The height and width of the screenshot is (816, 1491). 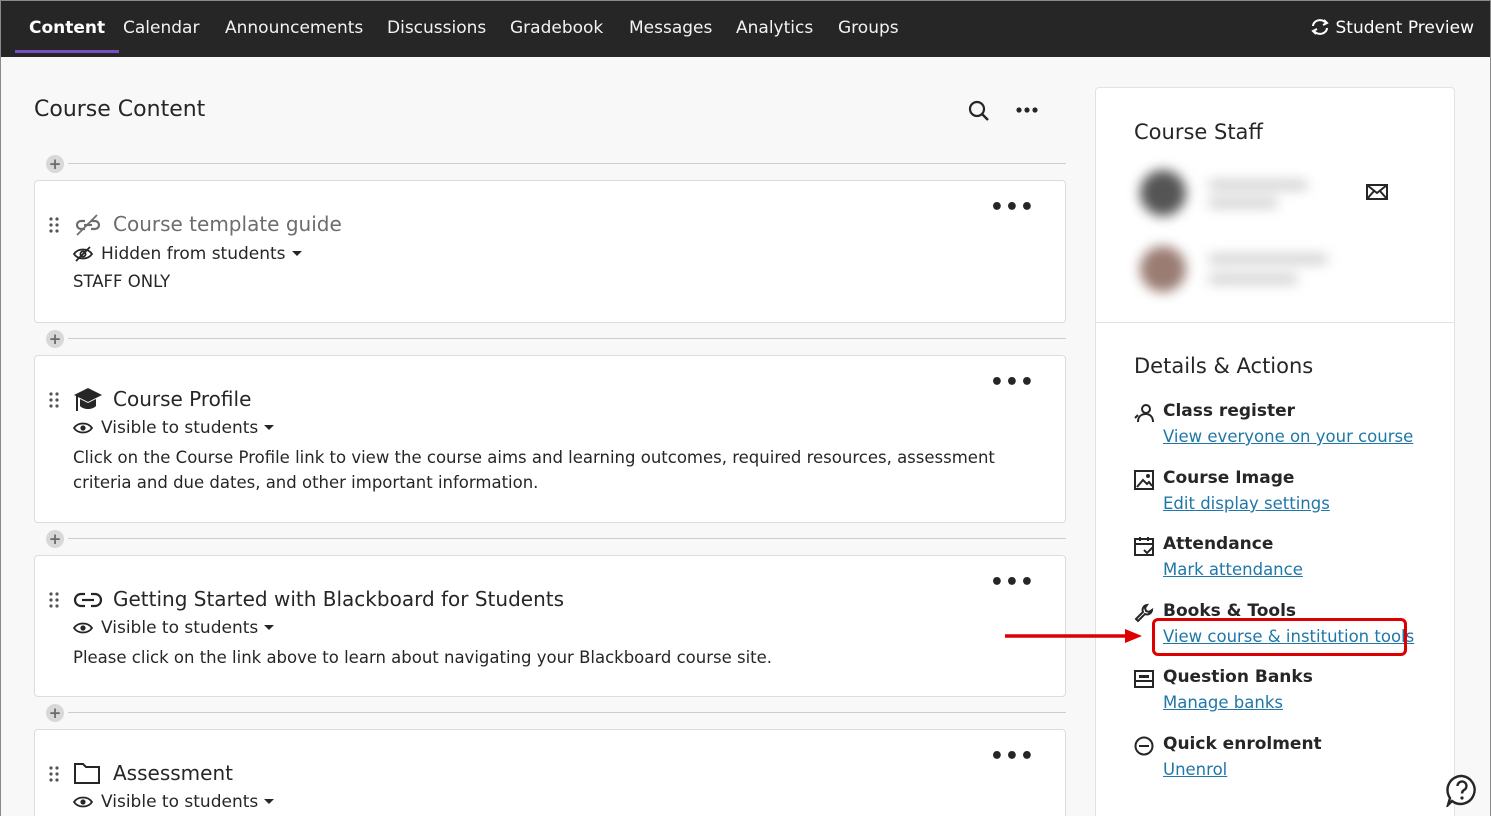 What do you see at coordinates (868, 28) in the screenshot?
I see `tab-groups: Groups` at bounding box center [868, 28].